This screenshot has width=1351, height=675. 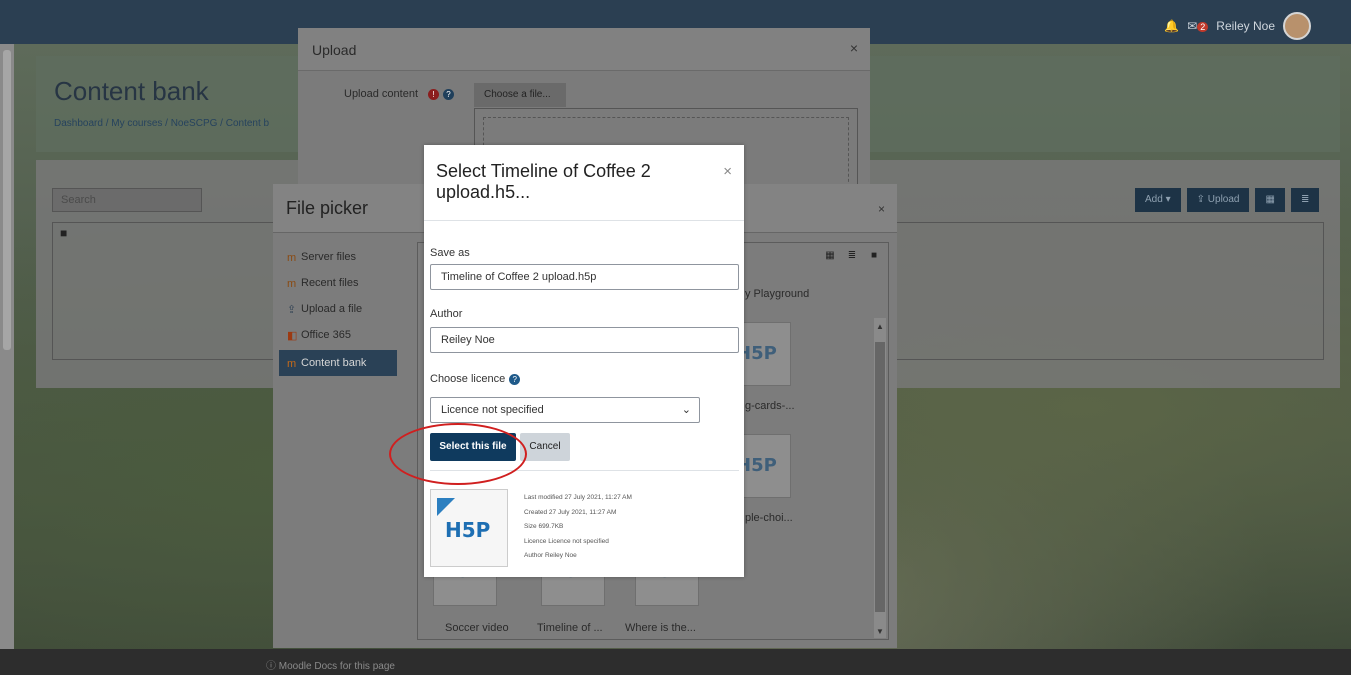 What do you see at coordinates (544, 526) in the screenshot?
I see `size-text: Size 699.7KB` at bounding box center [544, 526].